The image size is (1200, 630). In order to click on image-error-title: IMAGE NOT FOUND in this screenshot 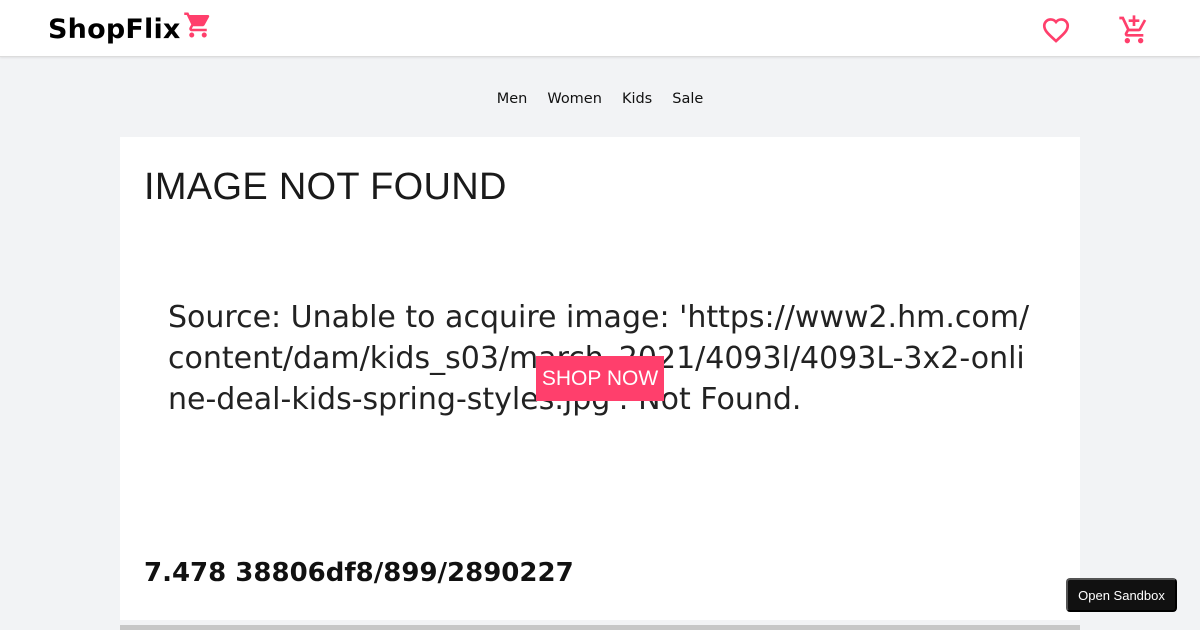, I will do `click(325, 187)`.